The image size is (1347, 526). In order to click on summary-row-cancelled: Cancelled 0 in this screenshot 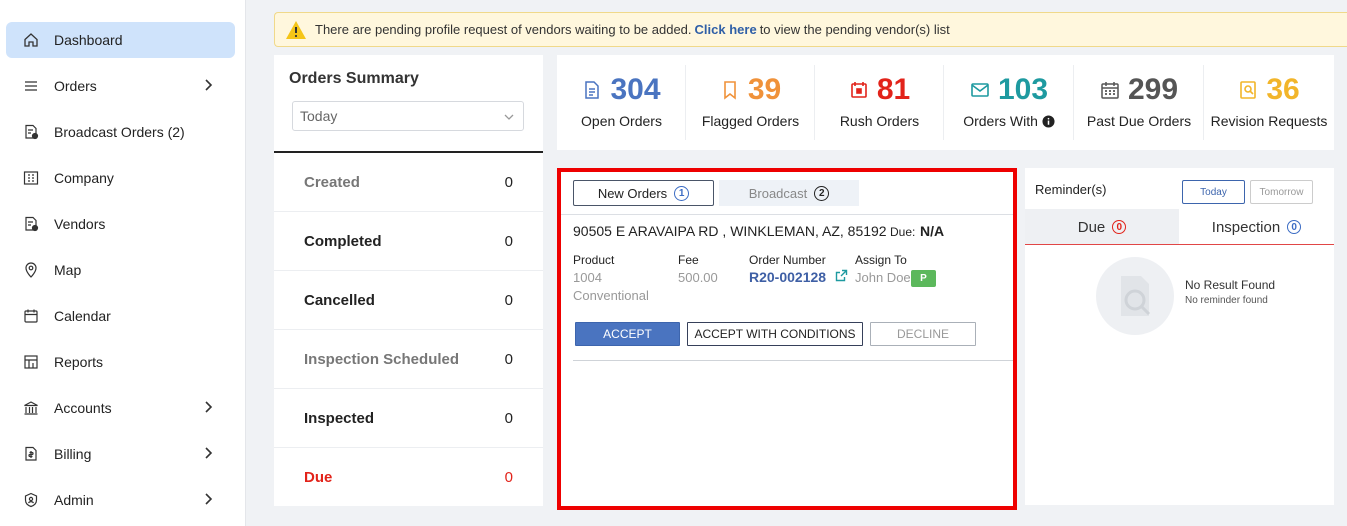, I will do `click(408, 300)`.